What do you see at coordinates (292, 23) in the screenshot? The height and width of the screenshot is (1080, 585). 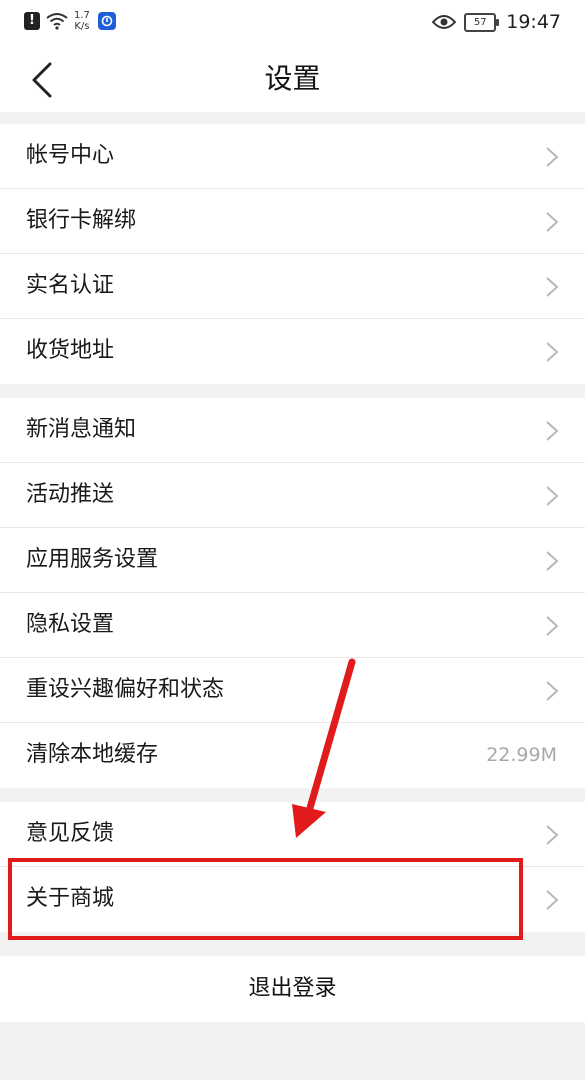 I see `status-bar: ! 1.7 K/s 57 19:47` at bounding box center [292, 23].